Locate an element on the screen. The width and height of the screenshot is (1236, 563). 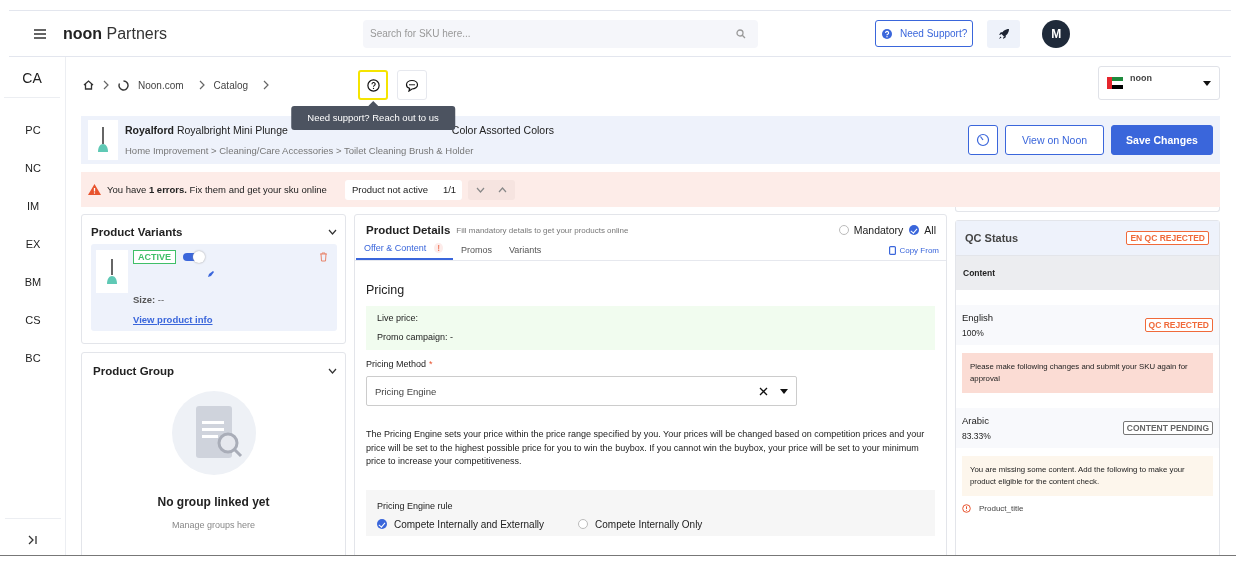
rocket-icon is located at coordinates (1003, 33).